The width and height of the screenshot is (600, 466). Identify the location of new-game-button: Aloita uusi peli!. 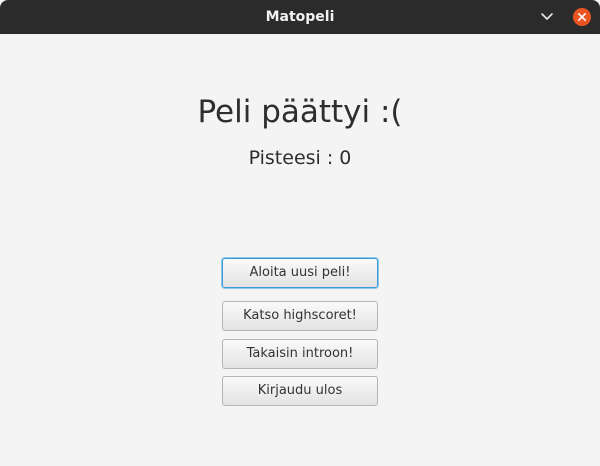
(300, 273).